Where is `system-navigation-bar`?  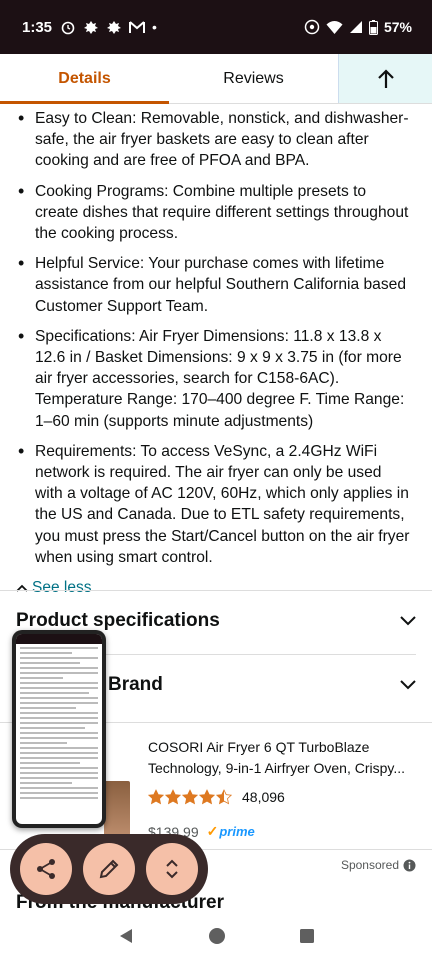
system-navigation-bar is located at coordinates (216, 936).